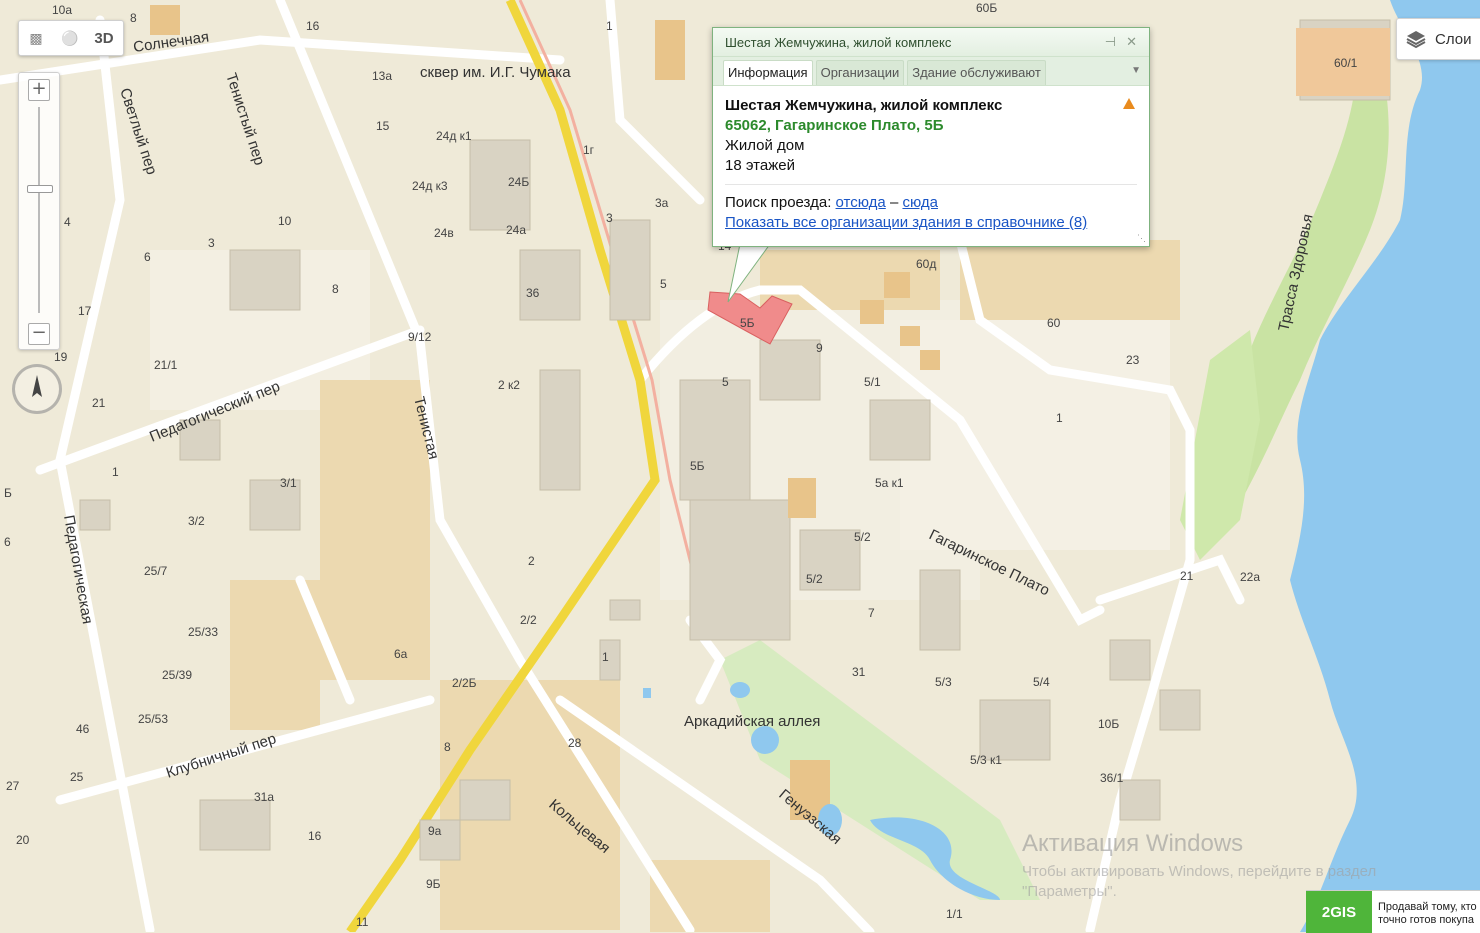 The height and width of the screenshot is (933, 1480). Describe the element at coordinates (1339, 912) in the screenshot. I see `2gis-logo: 2GIS` at that location.